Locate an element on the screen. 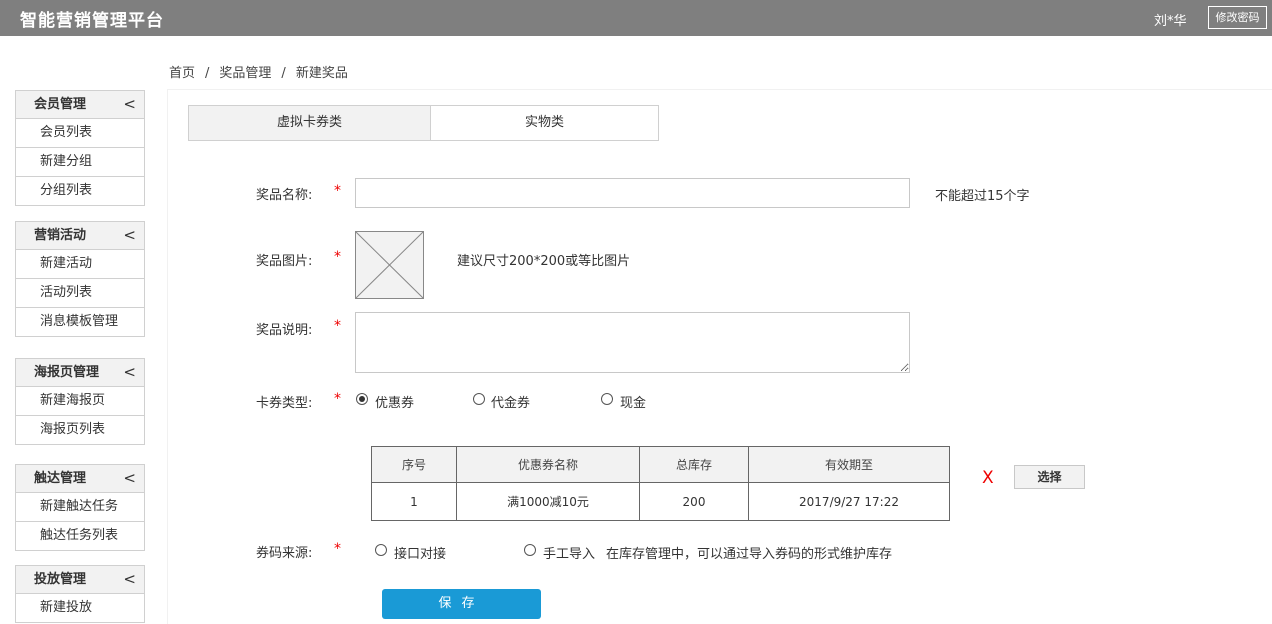  prize-description-label: 奖品说明: is located at coordinates (284, 330).